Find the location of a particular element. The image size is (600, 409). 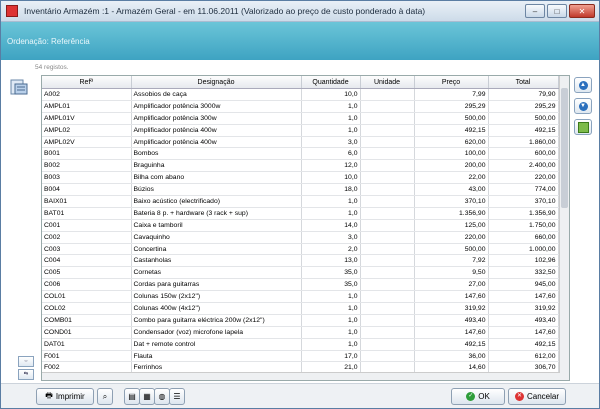

column-header-total: Total is located at coordinates (523, 82).